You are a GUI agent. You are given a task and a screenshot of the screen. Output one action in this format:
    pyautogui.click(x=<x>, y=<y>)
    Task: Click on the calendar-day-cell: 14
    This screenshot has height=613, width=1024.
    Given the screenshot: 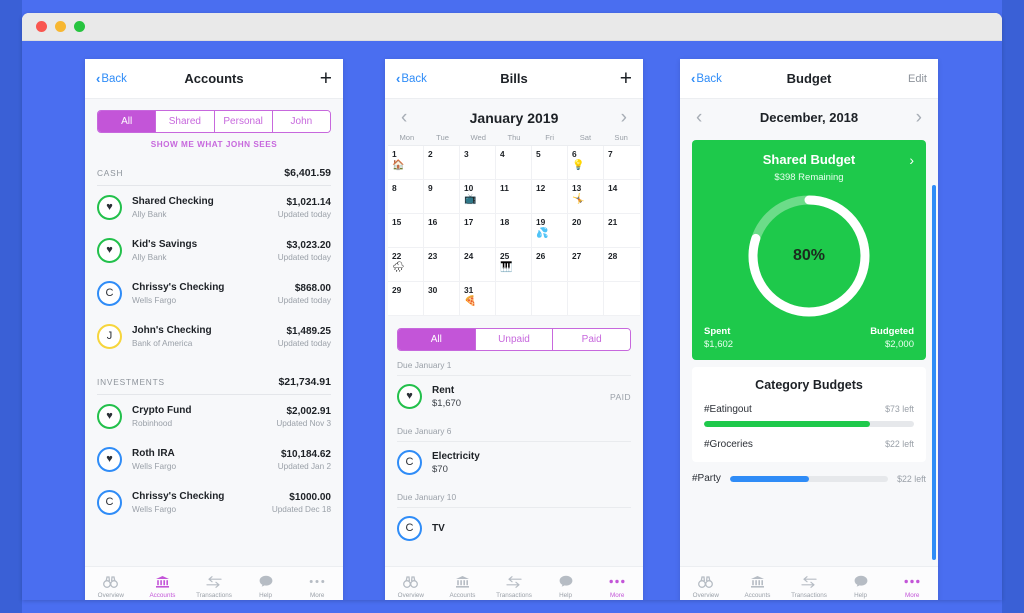 What is the action you would take?
    pyautogui.click(x=622, y=197)
    